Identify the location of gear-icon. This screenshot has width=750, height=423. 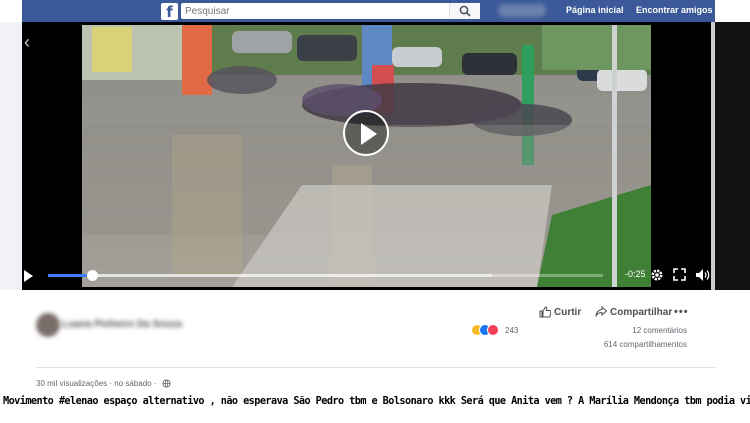
(657, 275).